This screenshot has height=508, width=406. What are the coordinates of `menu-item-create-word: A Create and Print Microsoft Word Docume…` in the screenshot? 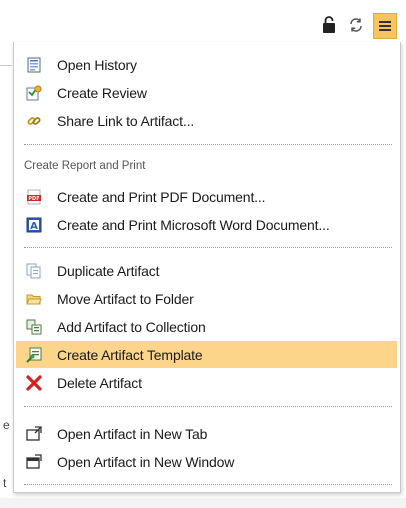 It's located at (206, 224).